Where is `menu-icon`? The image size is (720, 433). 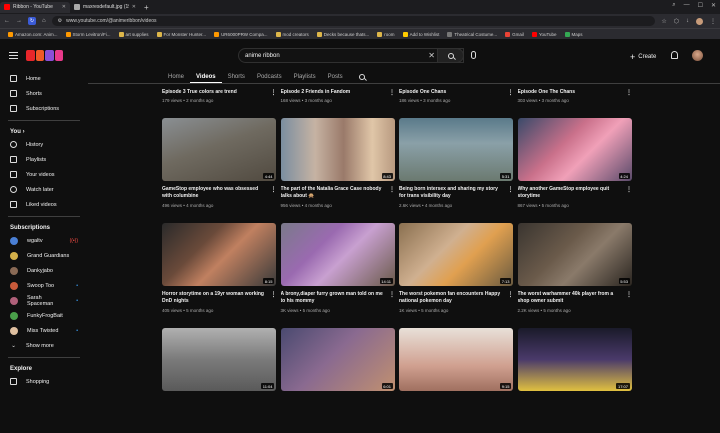
menu-icon is located at coordinates (13, 55).